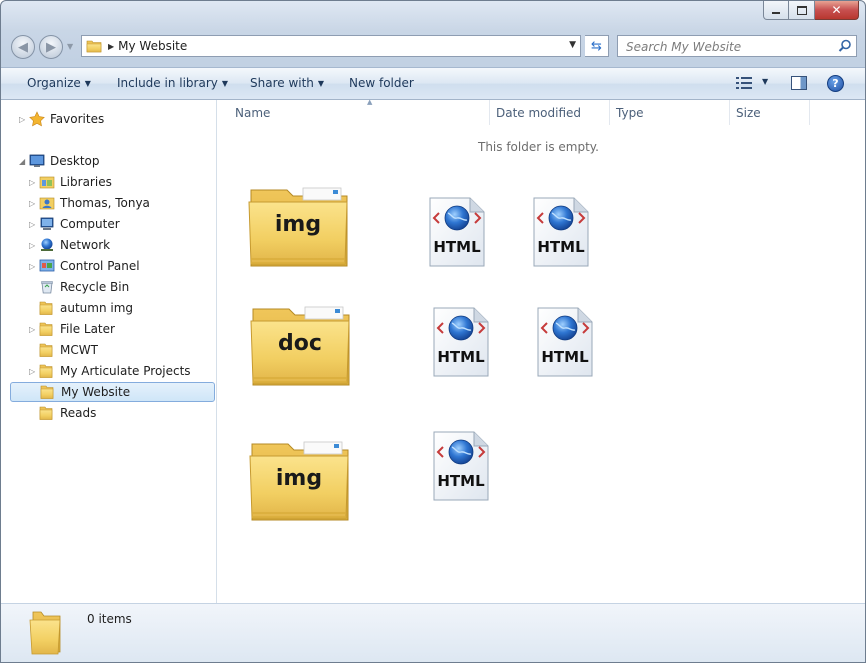  What do you see at coordinates (77, 119) in the screenshot?
I see `tree-item-label: Favorites` at bounding box center [77, 119].